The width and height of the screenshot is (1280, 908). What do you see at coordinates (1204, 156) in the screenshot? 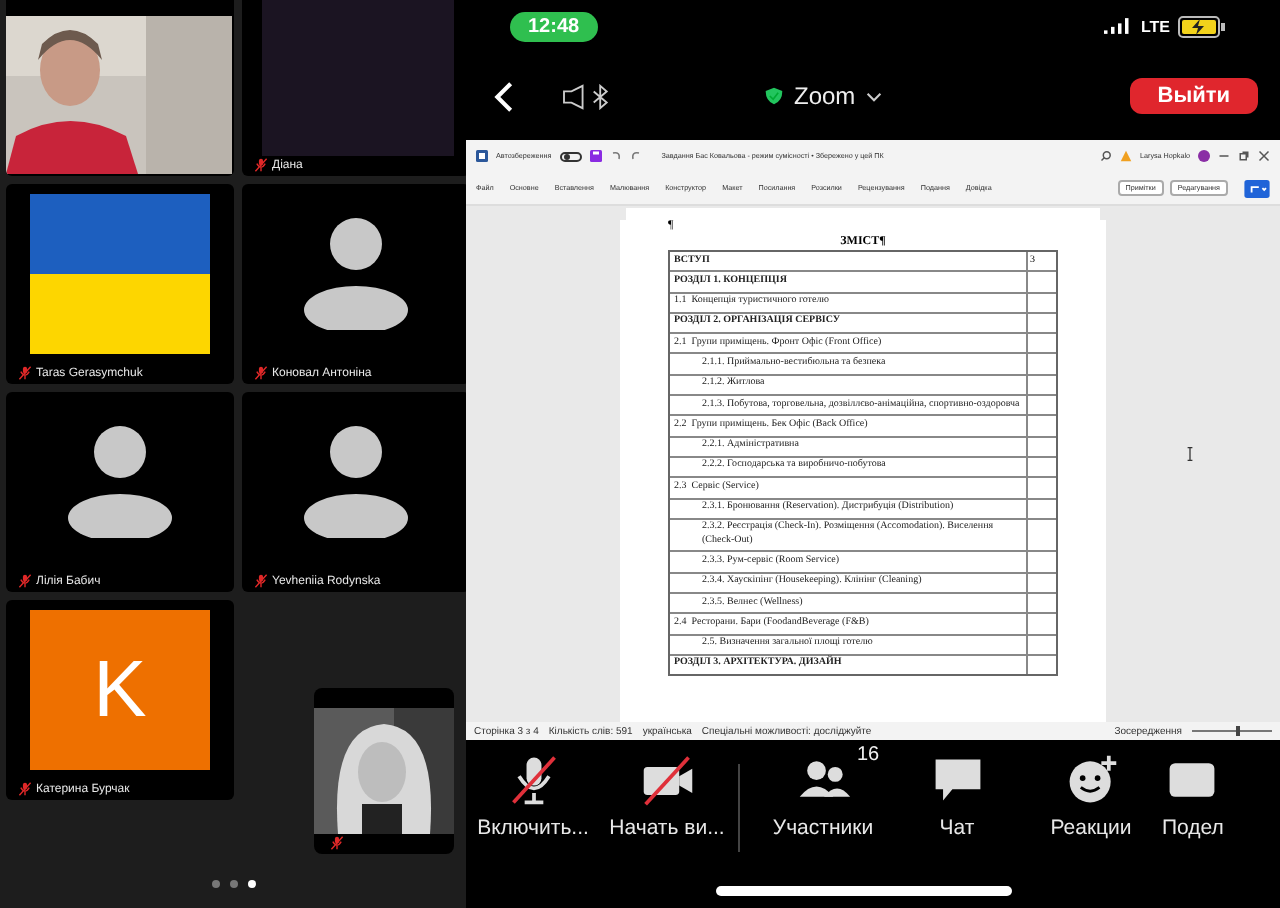
I see `user-avatar-icon` at bounding box center [1204, 156].